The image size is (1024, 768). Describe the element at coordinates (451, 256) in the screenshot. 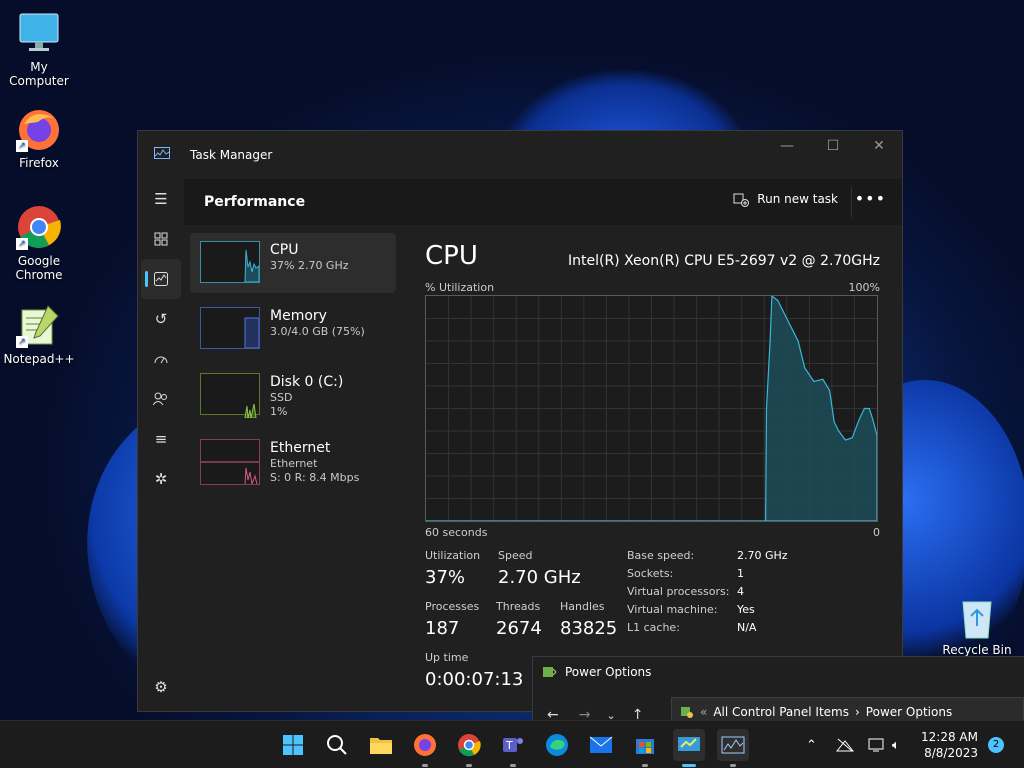

I see `cpu-heading: CPU` at that location.